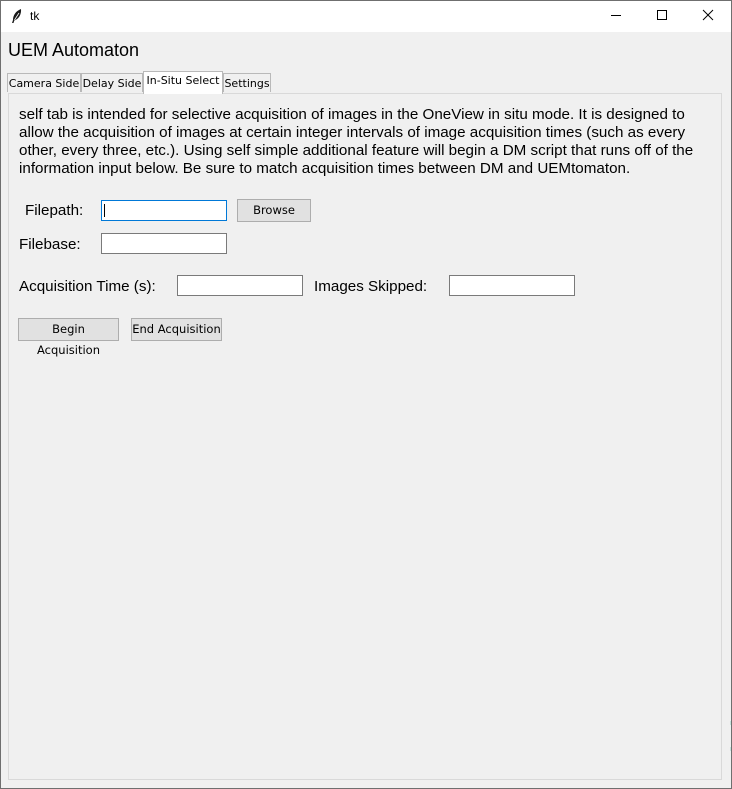  I want to click on close-icon, so click(708, 17).